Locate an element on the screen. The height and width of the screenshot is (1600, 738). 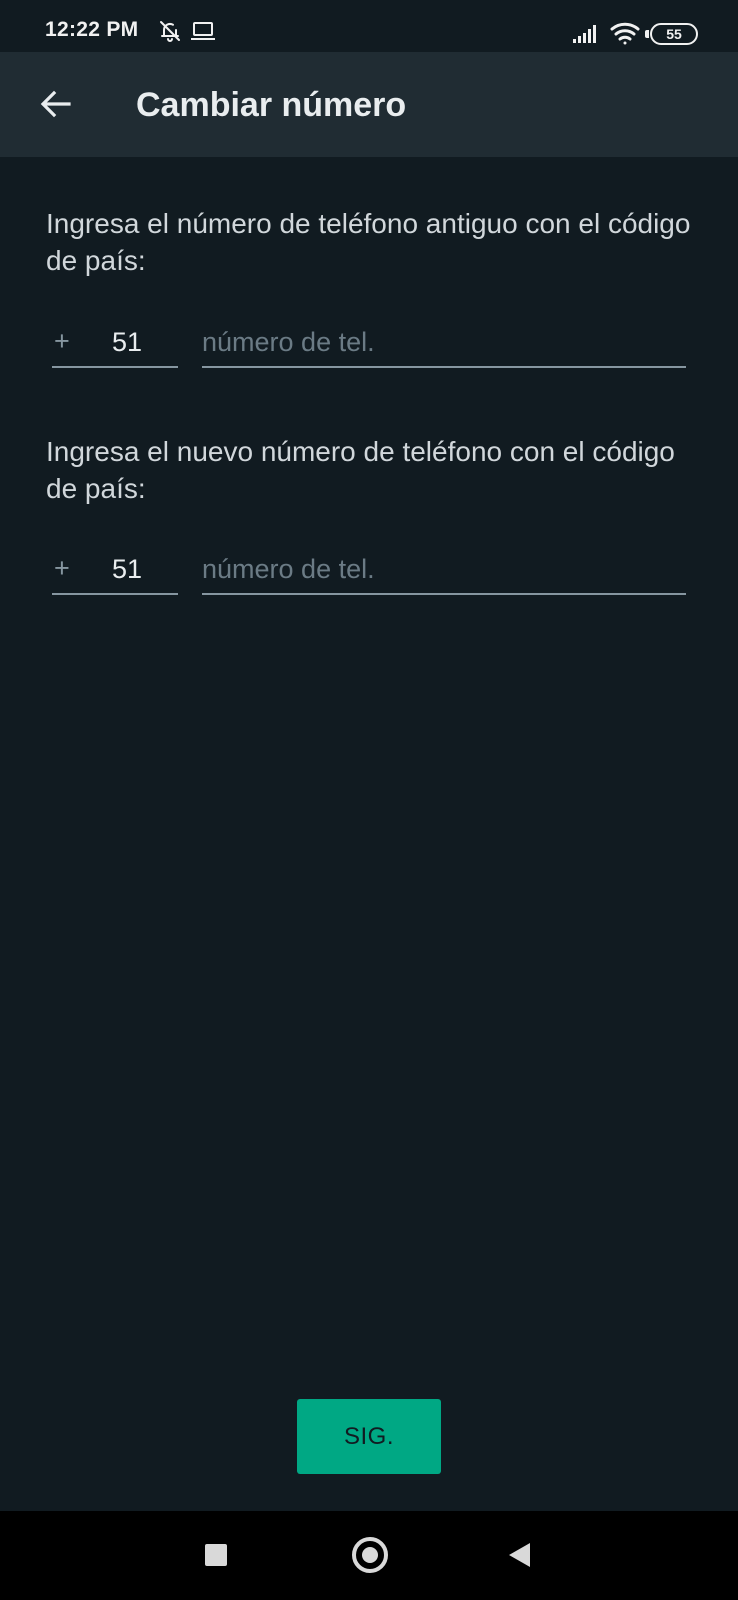
wifi-icon is located at coordinates (625, 33).